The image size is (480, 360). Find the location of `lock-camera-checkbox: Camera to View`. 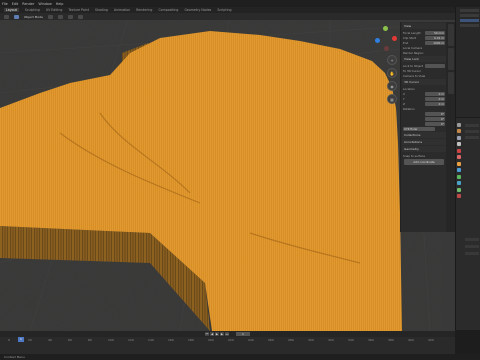

lock-camera-checkbox: Camera to View is located at coordinates (414, 76).